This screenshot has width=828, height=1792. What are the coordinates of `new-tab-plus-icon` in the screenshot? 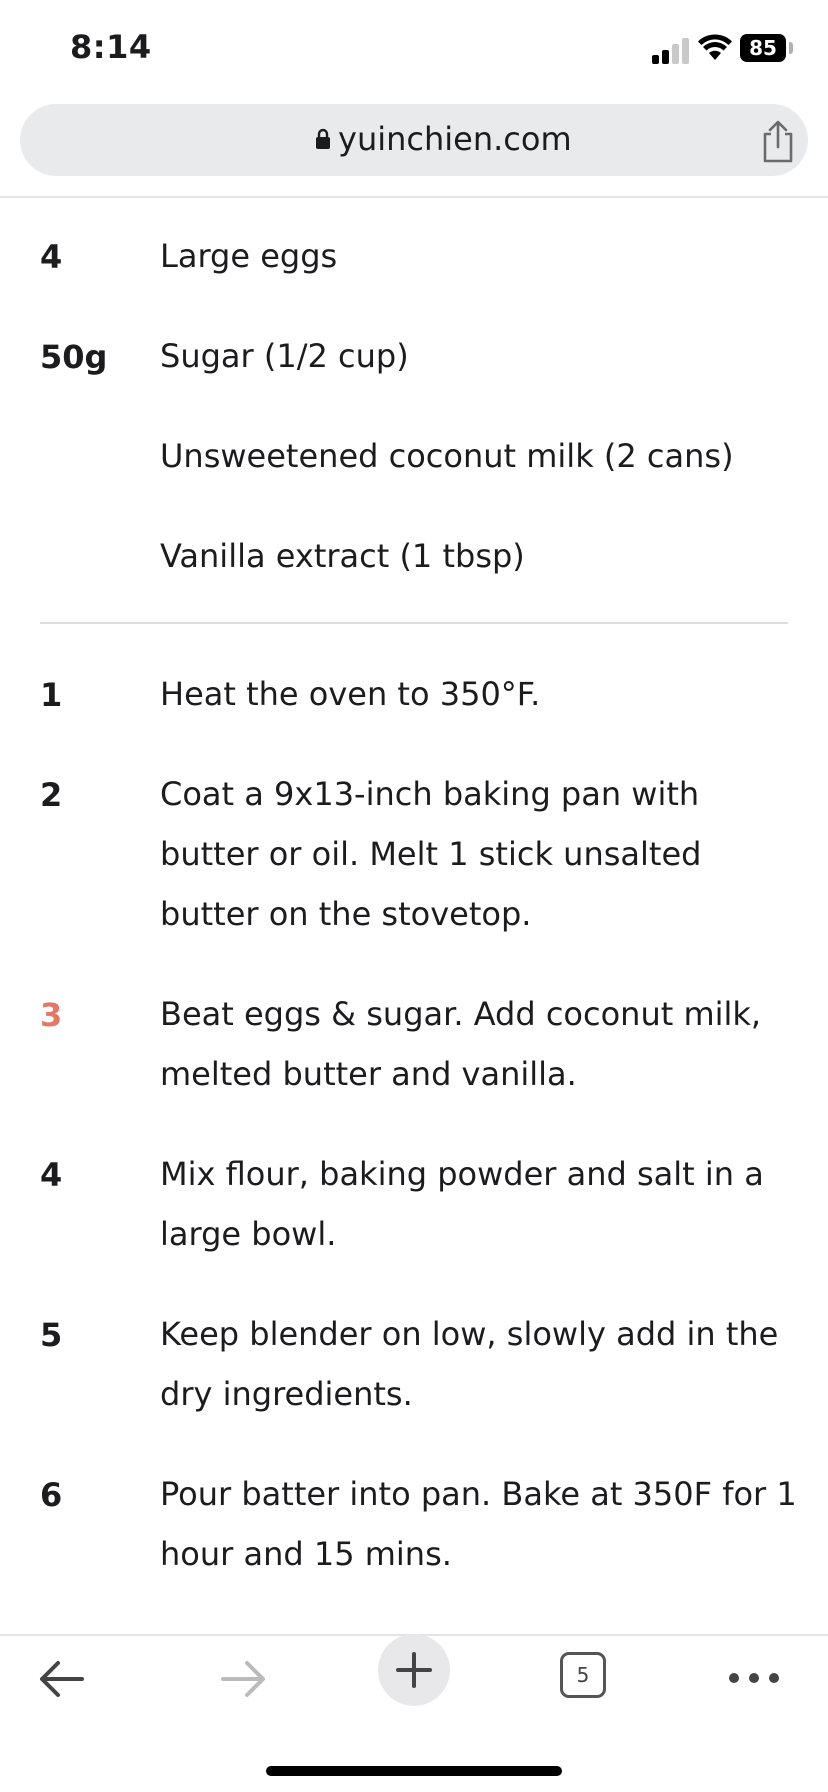 It's located at (414, 1670).